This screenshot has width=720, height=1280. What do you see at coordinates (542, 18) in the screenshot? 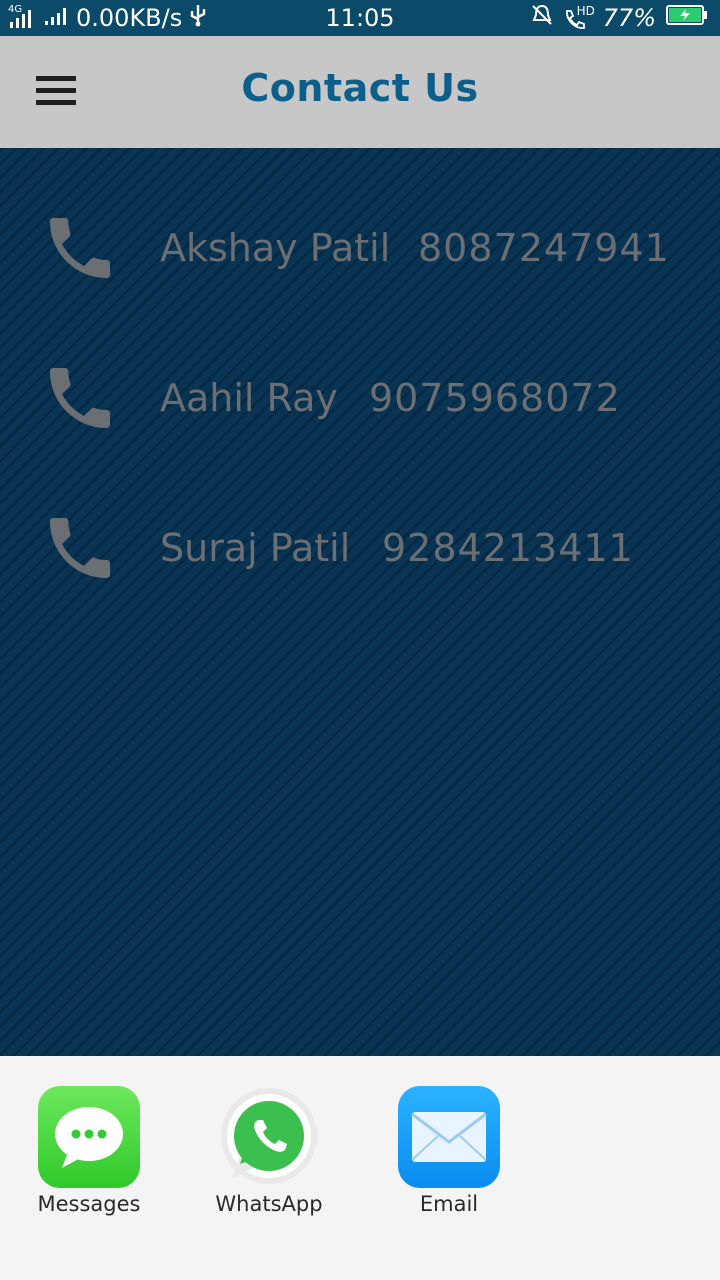
I see `muted-bell-icon` at bounding box center [542, 18].